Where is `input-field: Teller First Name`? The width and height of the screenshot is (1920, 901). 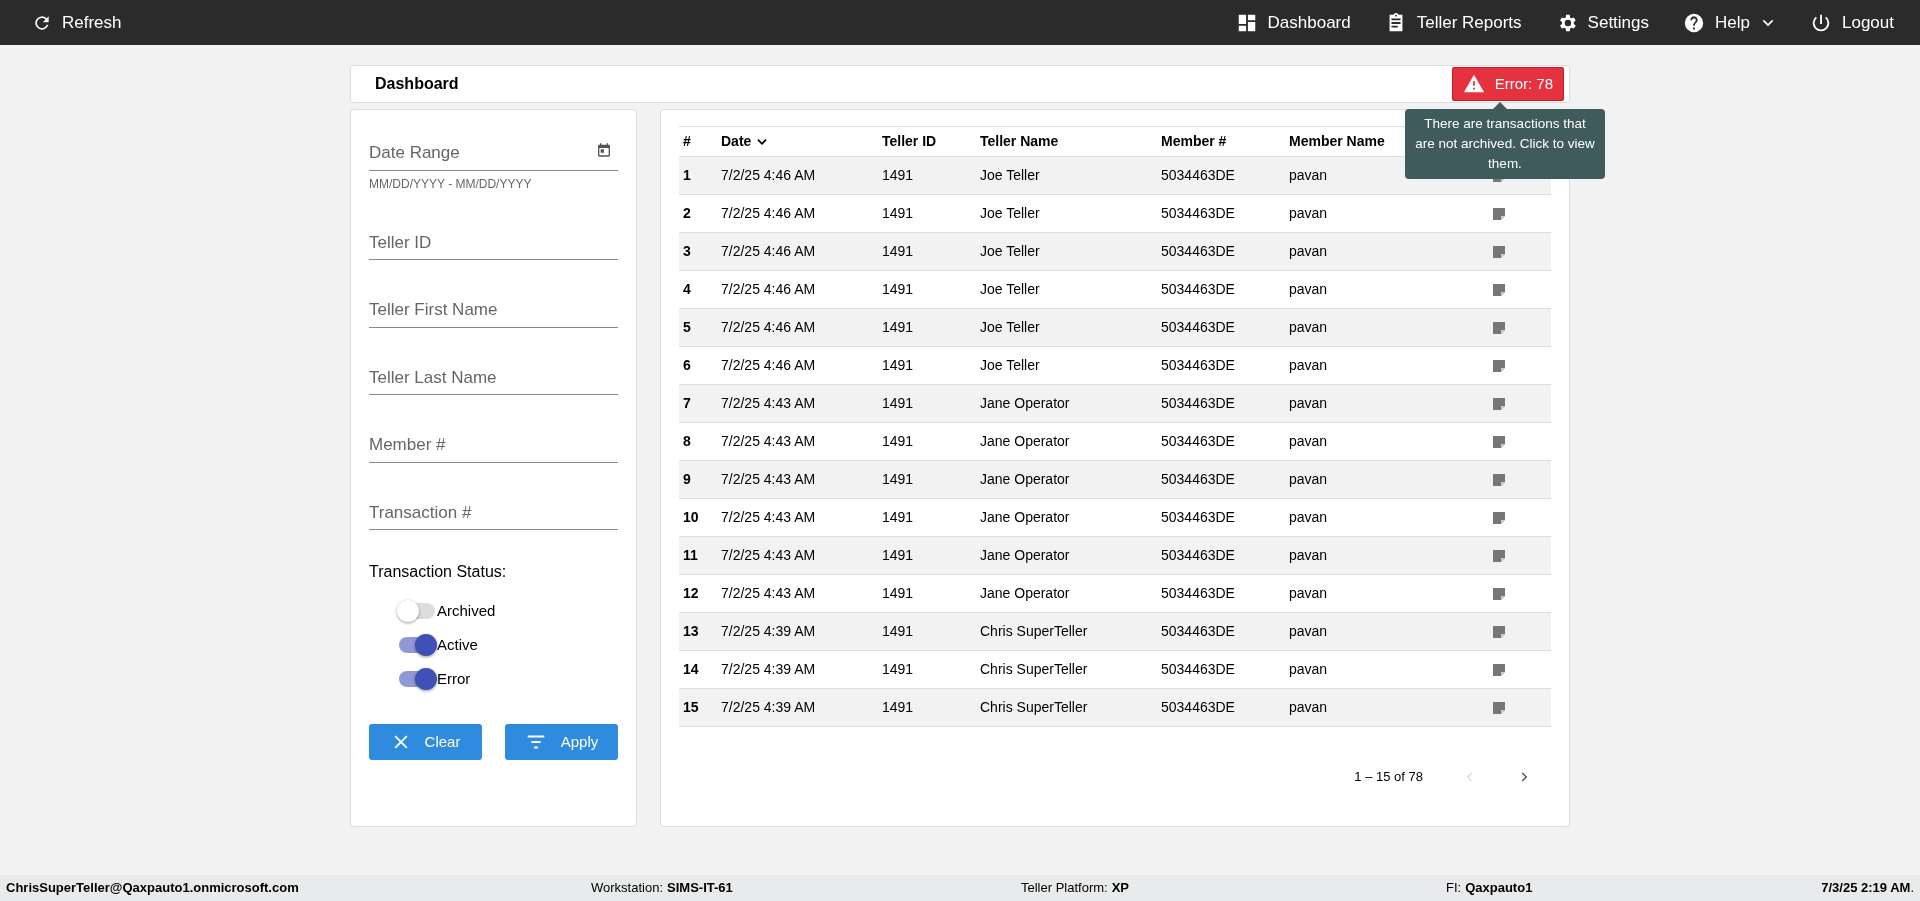 input-field: Teller First Name is located at coordinates (493, 310).